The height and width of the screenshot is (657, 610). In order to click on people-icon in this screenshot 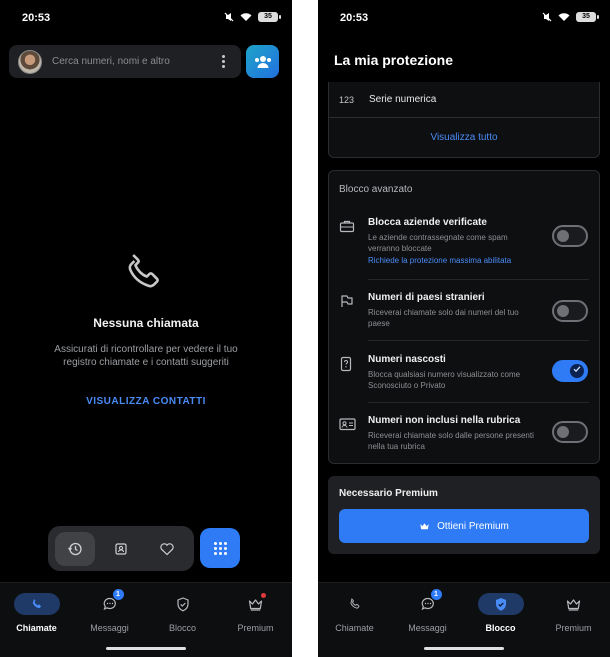, I will do `click(262, 61)`.